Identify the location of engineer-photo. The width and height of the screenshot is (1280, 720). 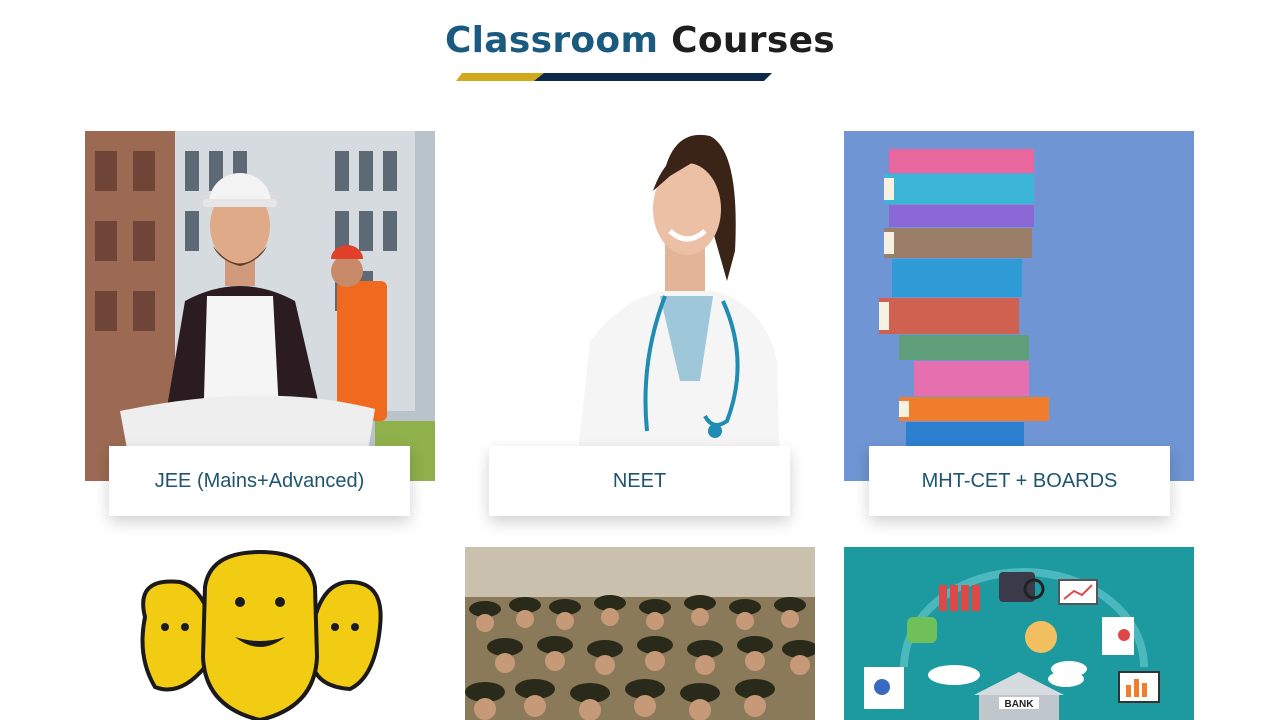
(260, 306).